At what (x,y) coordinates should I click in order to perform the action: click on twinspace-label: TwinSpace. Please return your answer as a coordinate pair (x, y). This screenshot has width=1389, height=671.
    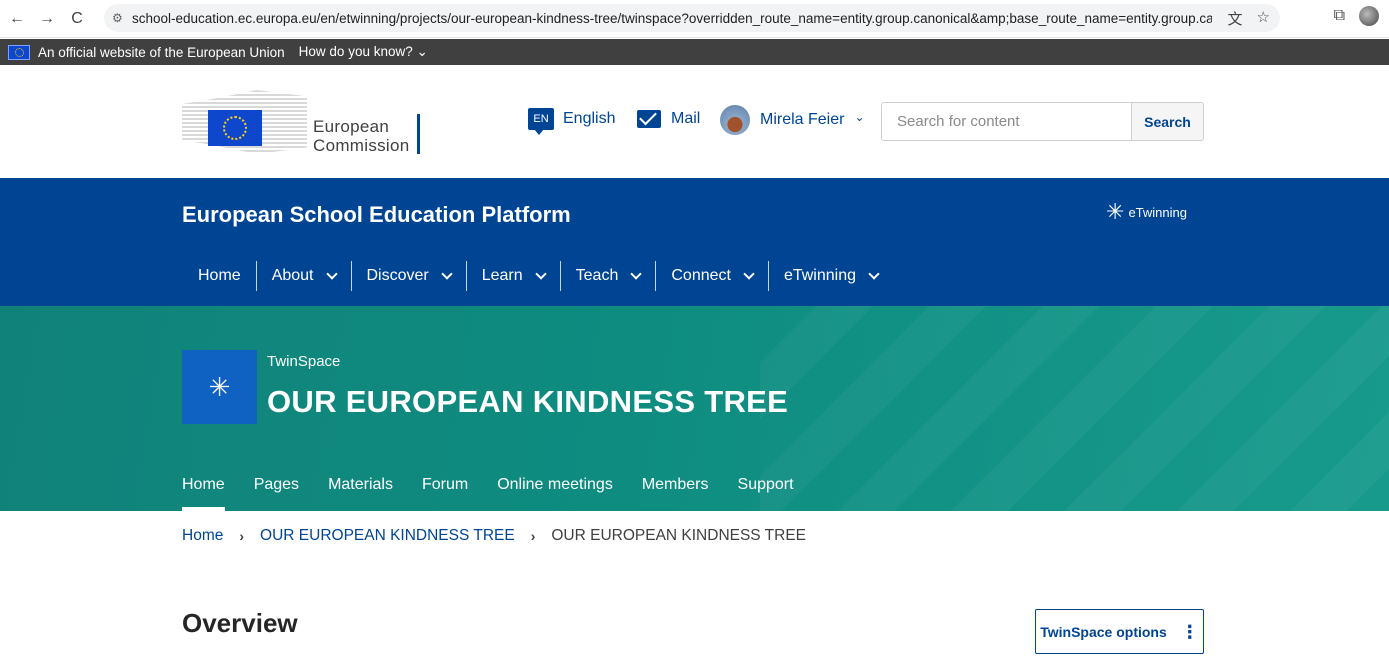
    Looking at the image, I should click on (304, 361).